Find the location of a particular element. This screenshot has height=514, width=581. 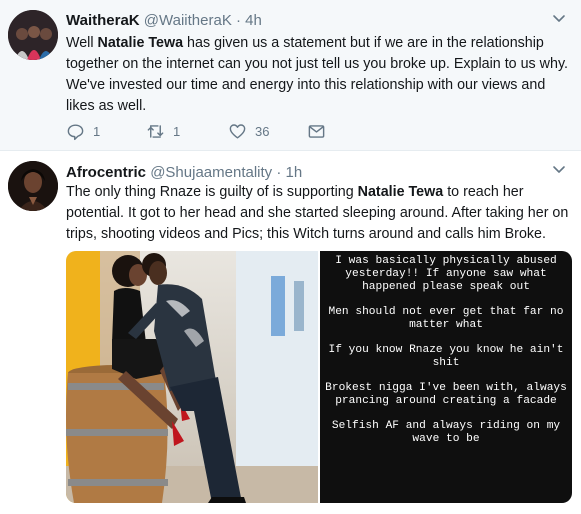

heart-icon is located at coordinates (237, 131).